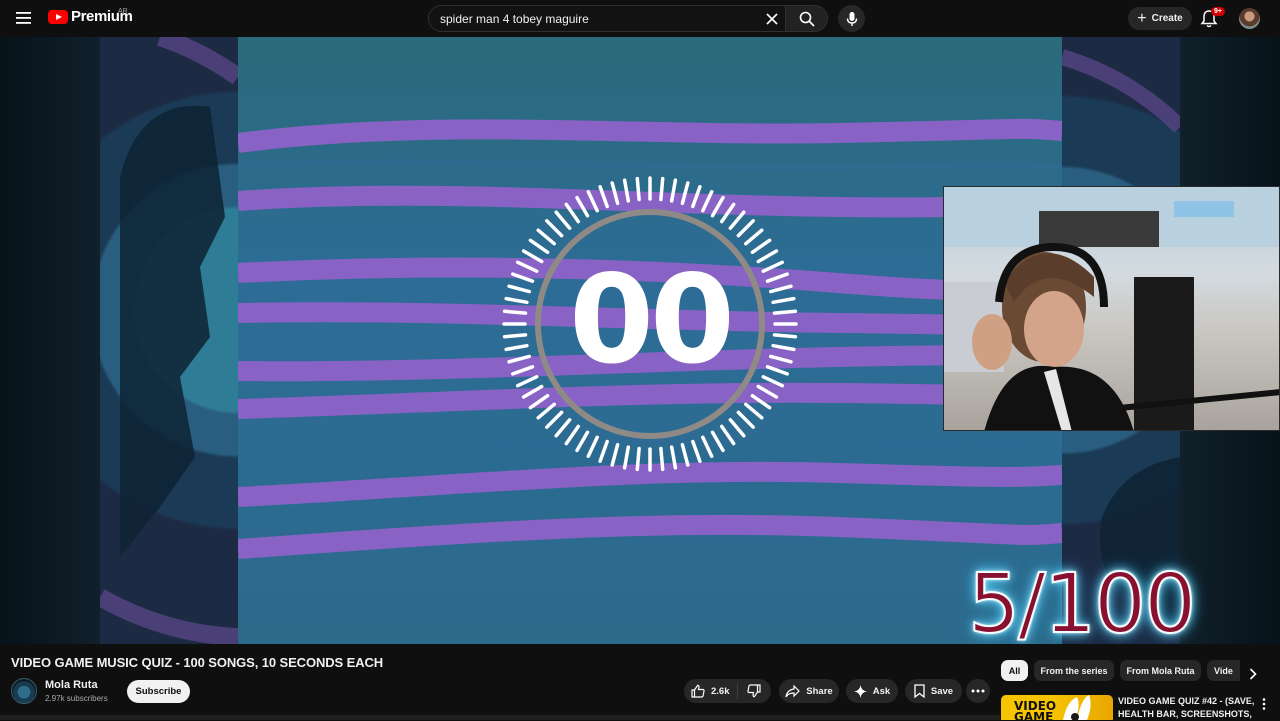 This screenshot has height=721, width=1280. What do you see at coordinates (942, 691) in the screenshot?
I see `save-label: Save` at bounding box center [942, 691].